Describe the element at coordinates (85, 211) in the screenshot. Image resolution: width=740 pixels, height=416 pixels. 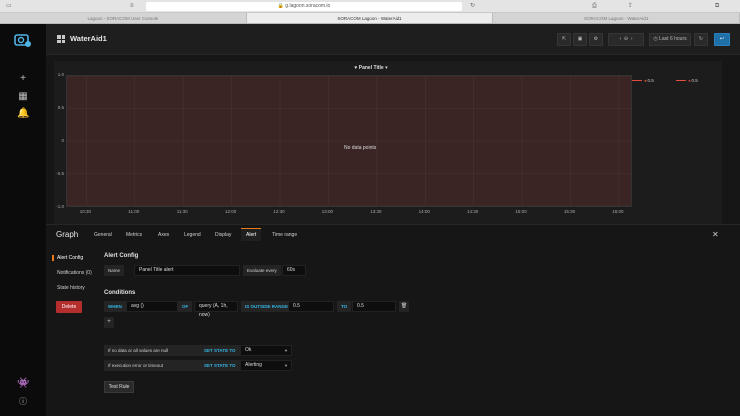
I see `x-tick-label: 10:30` at that location.